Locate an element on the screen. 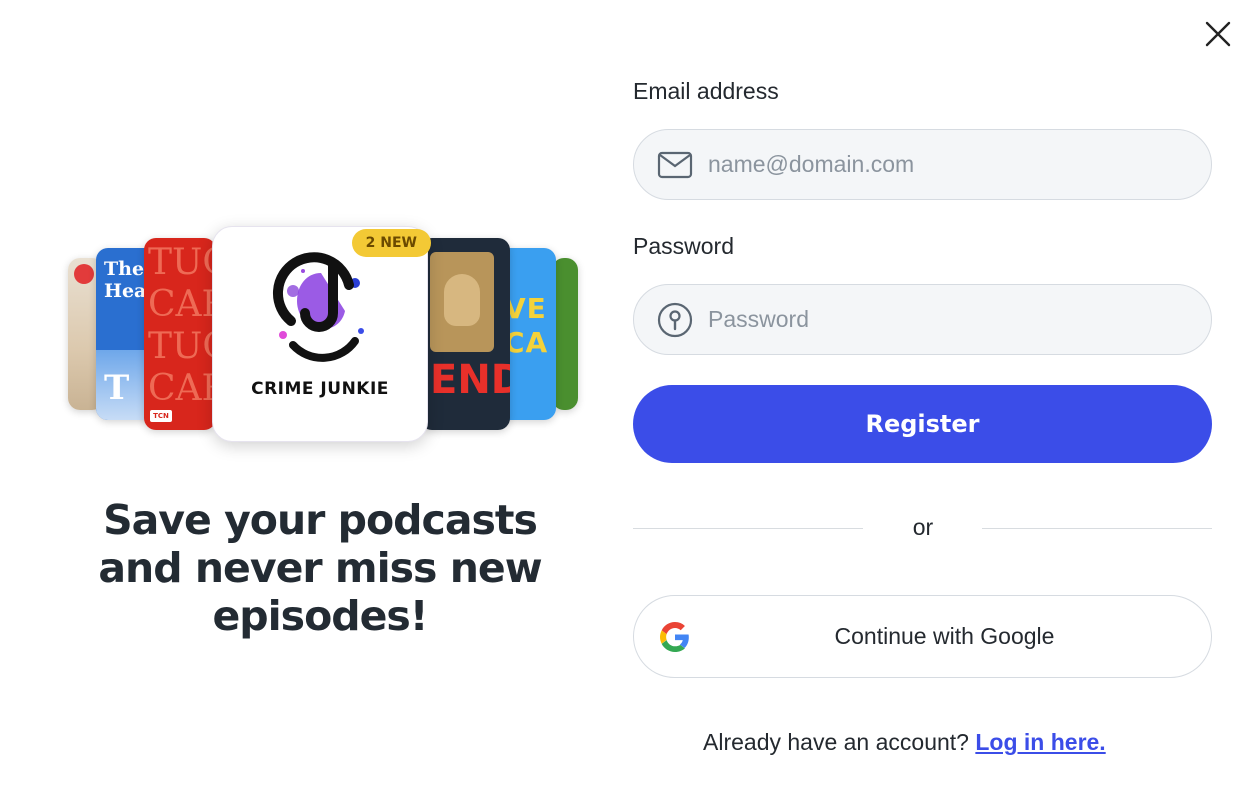 Image resolution: width=1242 pixels, height=792 pixels. cover-title: VE CA is located at coordinates (526, 325).